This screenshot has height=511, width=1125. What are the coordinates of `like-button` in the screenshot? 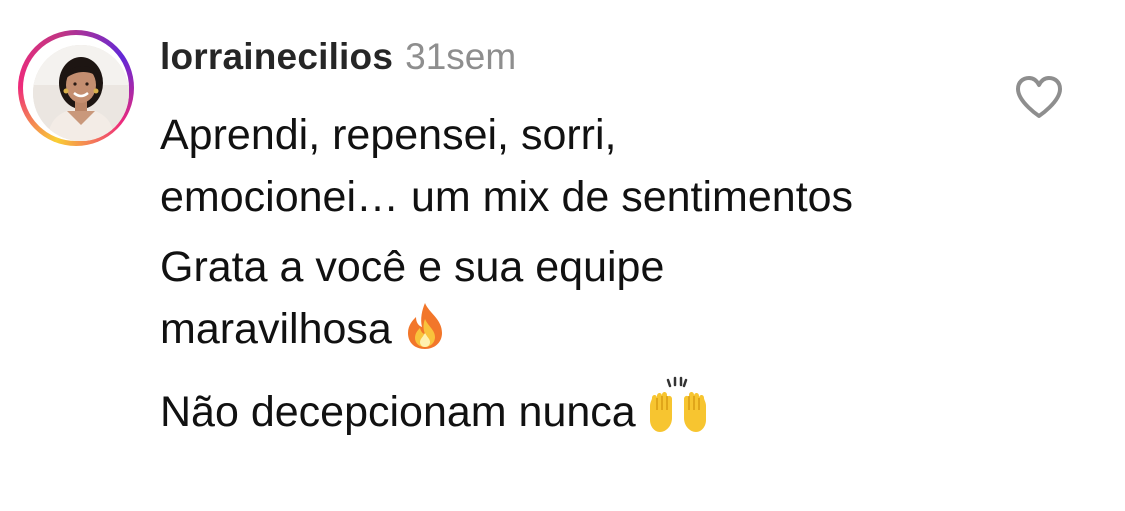 It's located at (1039, 97).